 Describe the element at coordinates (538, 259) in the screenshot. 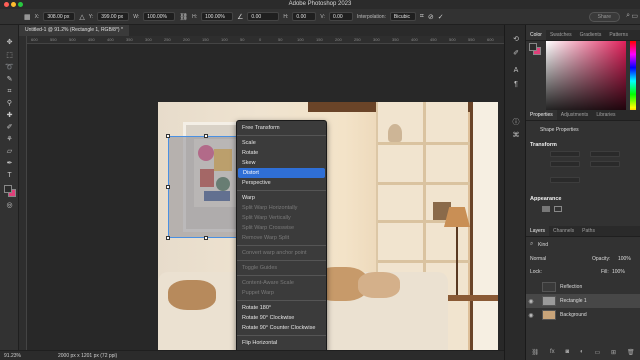

I see `blend-mode-select: Normal` at that location.